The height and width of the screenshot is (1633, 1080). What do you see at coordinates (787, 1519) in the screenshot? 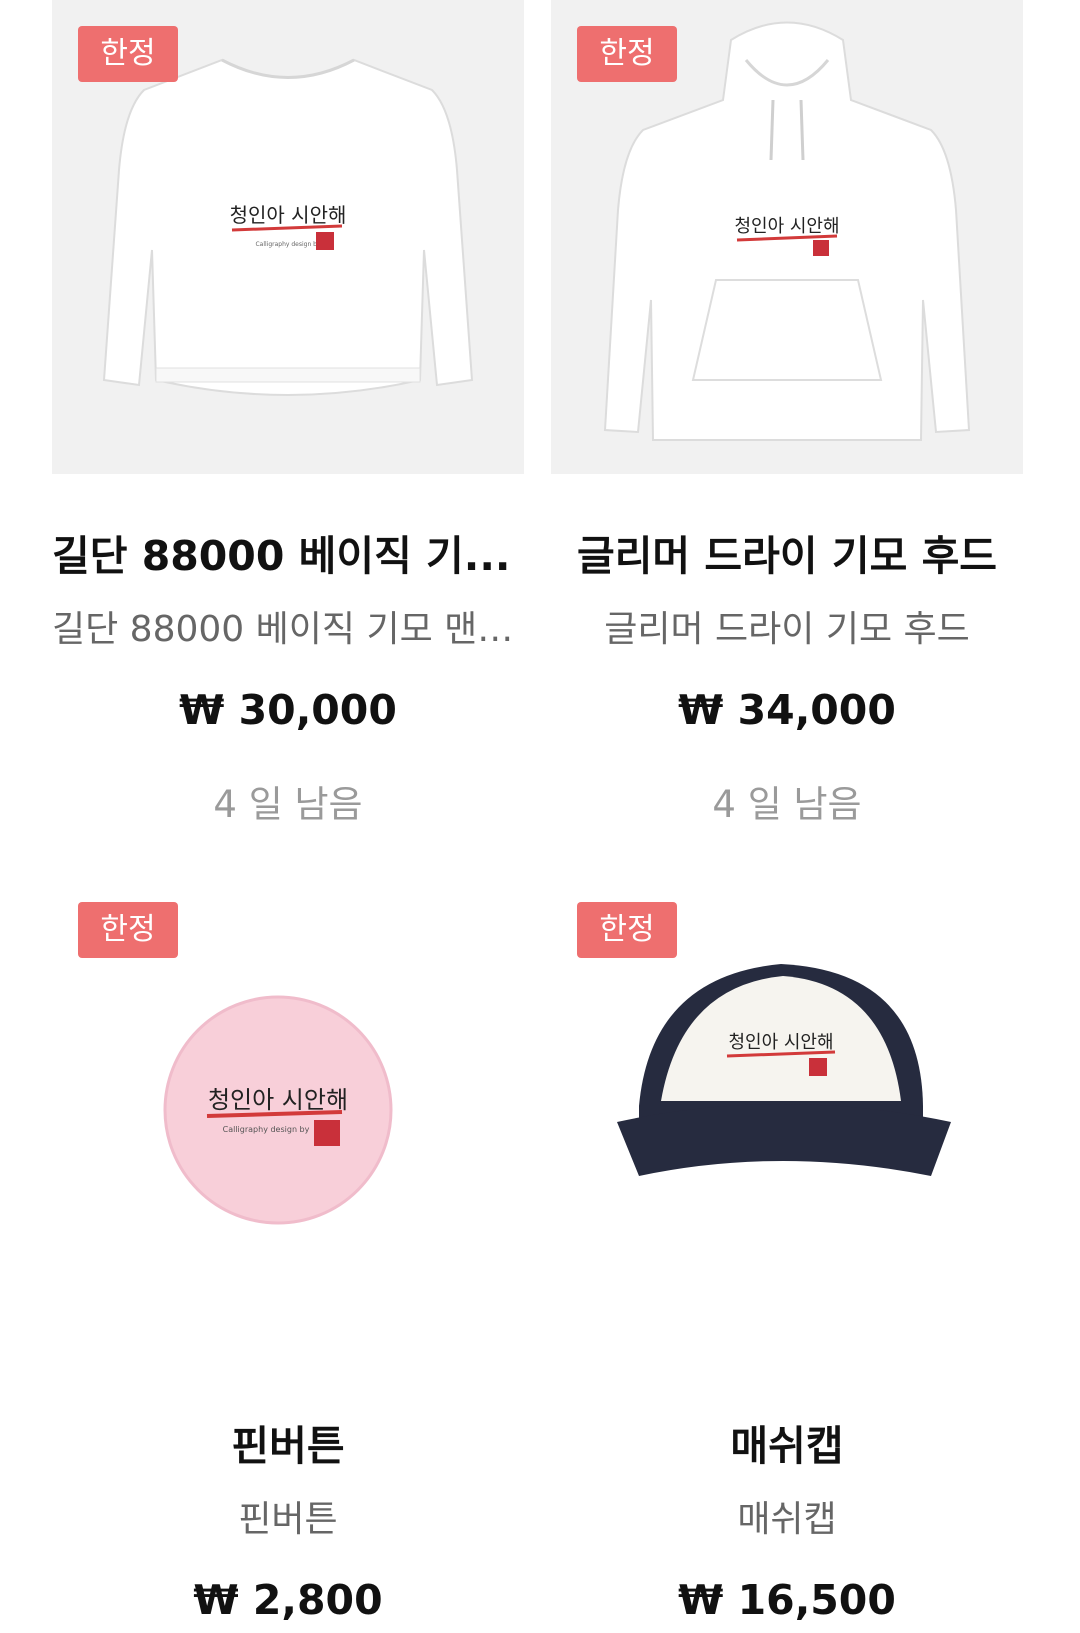
I see `product-subtitle: 매쉬캡` at bounding box center [787, 1519].